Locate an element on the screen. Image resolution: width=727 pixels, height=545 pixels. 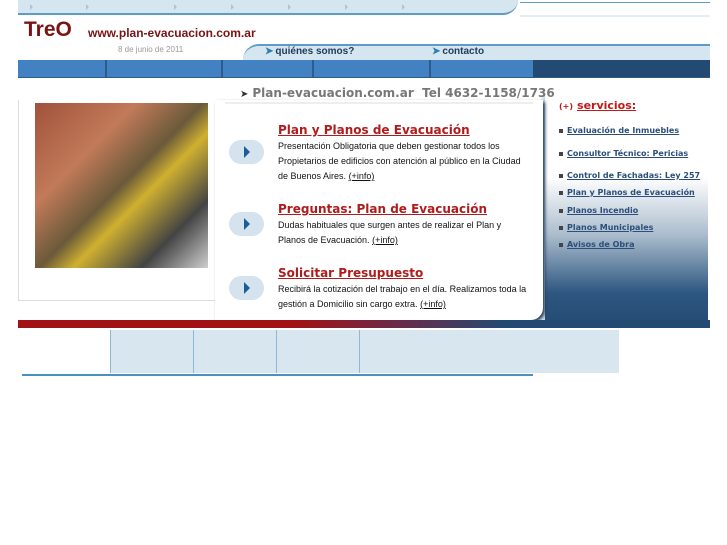
service-link: Avisos de Obra is located at coordinates (596, 244).